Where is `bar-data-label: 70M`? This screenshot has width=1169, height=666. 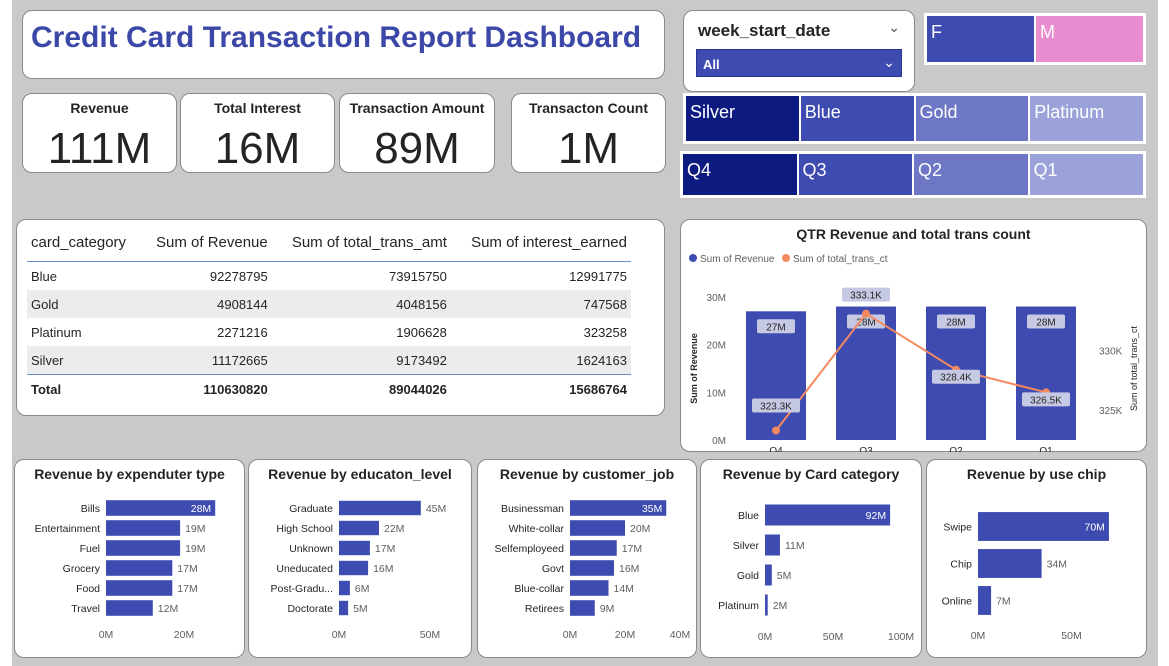 bar-data-label: 70M is located at coordinates (1095, 528).